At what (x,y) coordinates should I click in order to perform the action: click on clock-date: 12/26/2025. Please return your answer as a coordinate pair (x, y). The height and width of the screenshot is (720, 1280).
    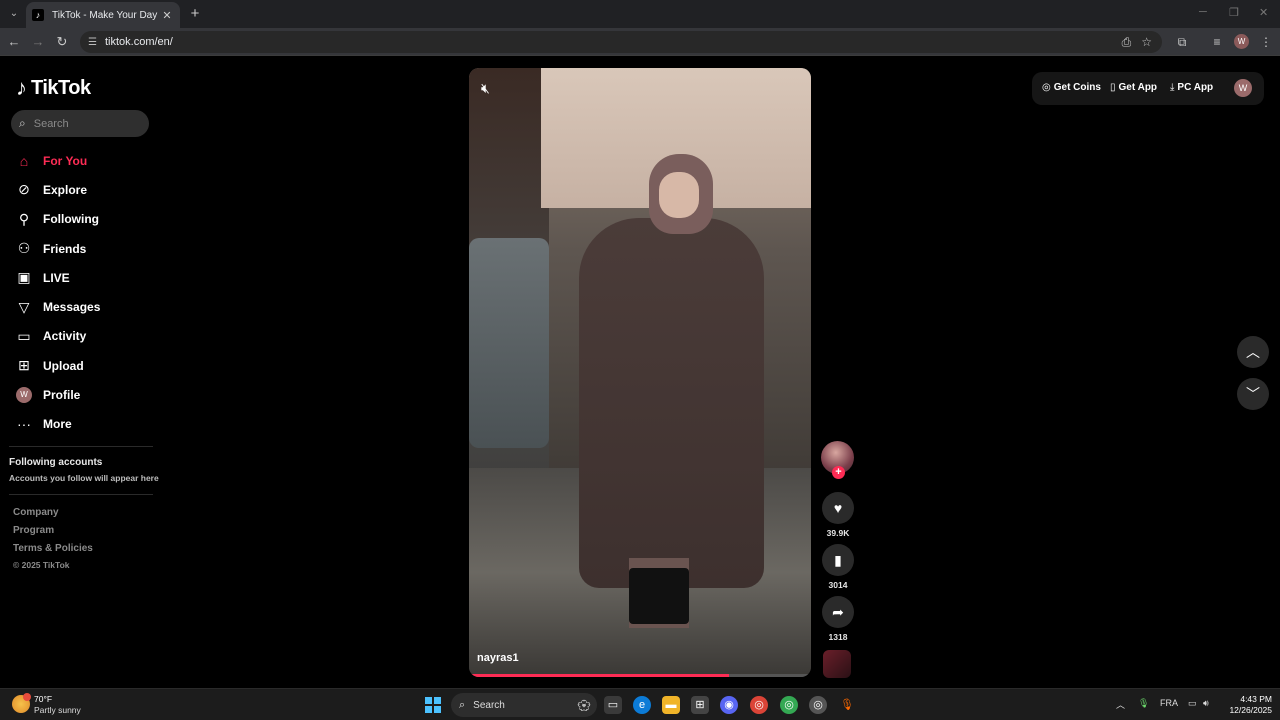
    Looking at the image, I should click on (1250, 710).